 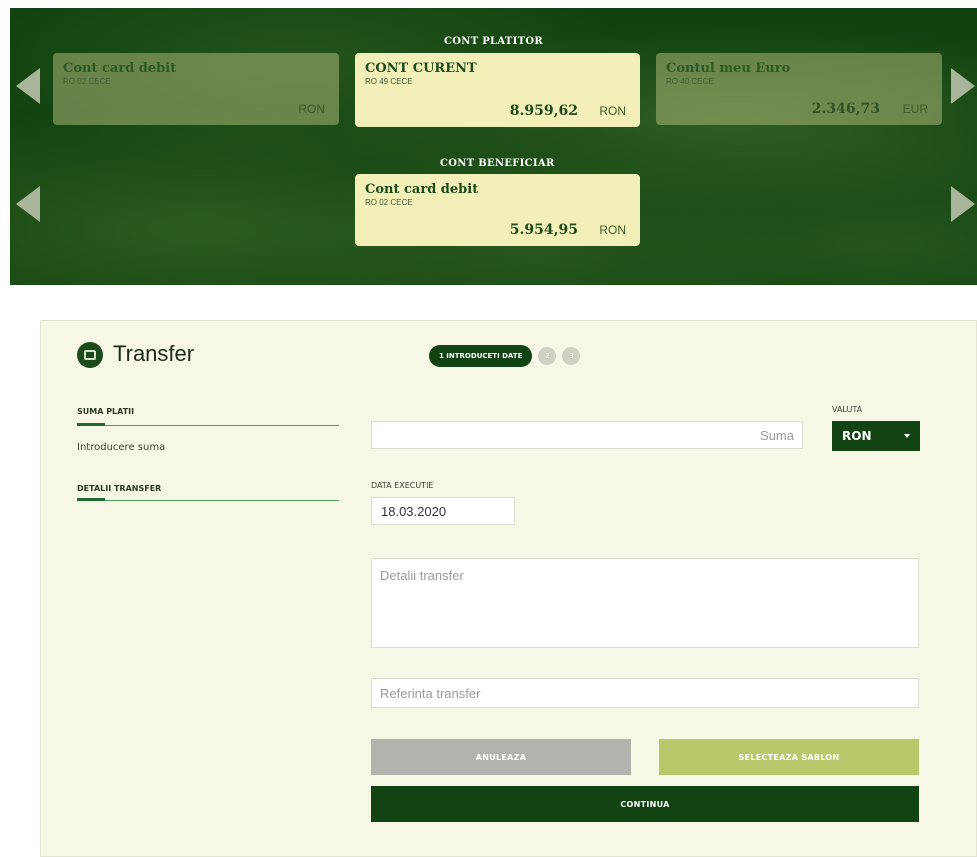 I want to click on account-balance: 5.954,95, so click(x=543, y=230).